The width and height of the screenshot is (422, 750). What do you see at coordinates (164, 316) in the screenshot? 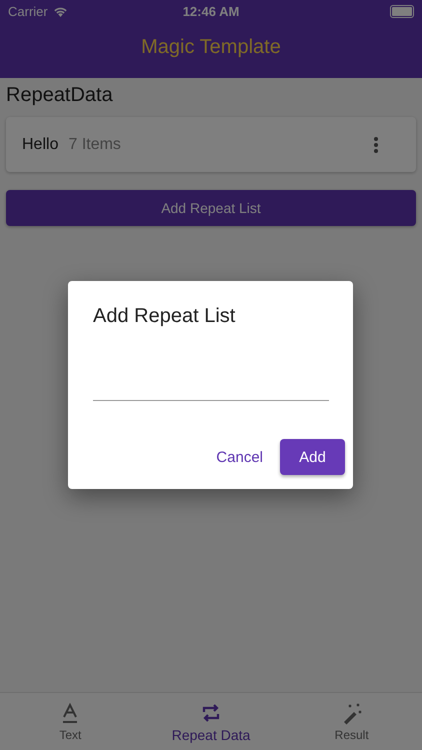
I see `dialog-title: Add Repeat List` at bounding box center [164, 316].